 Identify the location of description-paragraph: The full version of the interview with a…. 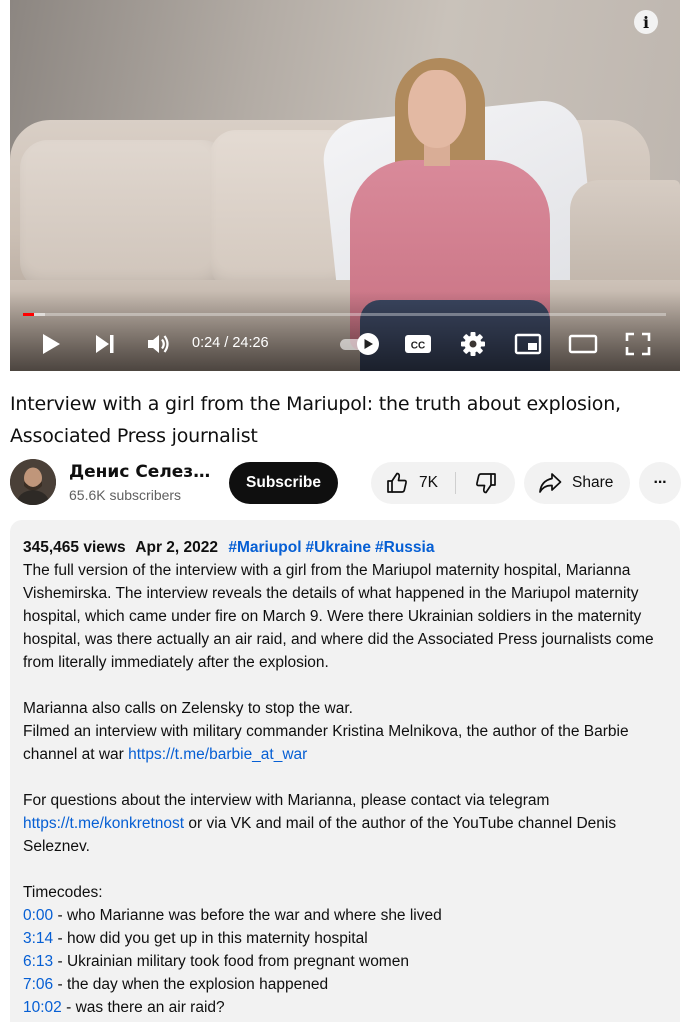
(338, 616).